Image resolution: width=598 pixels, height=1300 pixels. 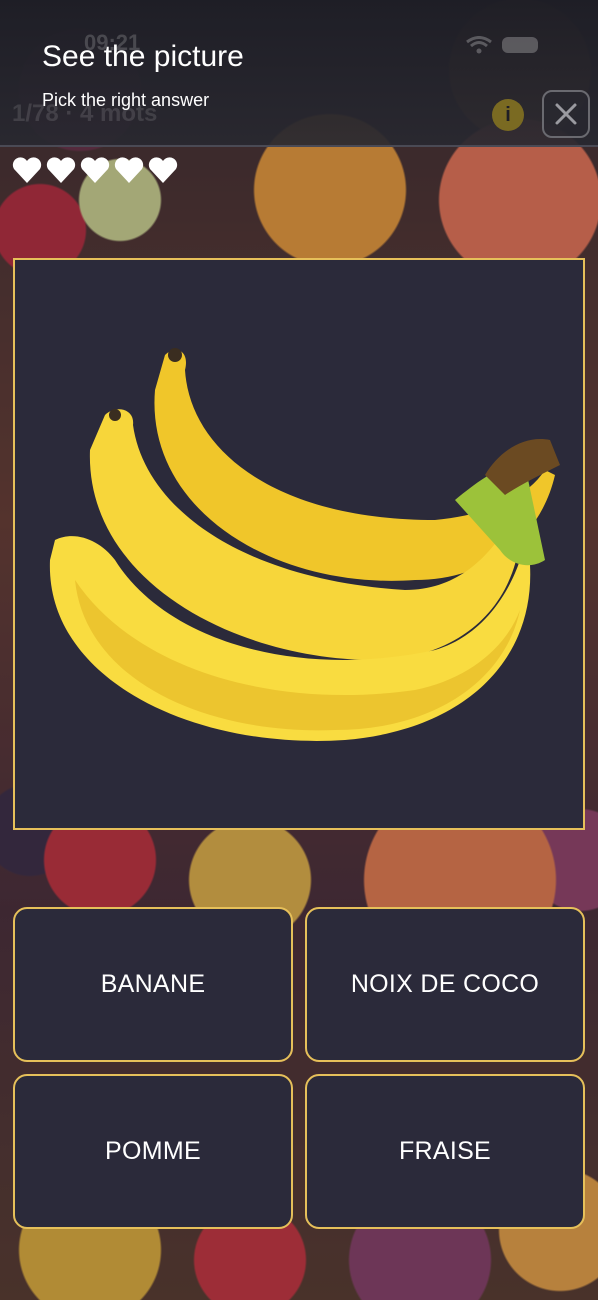 What do you see at coordinates (445, 984) in the screenshot?
I see `answer-option-2: NOIX DE COCO` at bounding box center [445, 984].